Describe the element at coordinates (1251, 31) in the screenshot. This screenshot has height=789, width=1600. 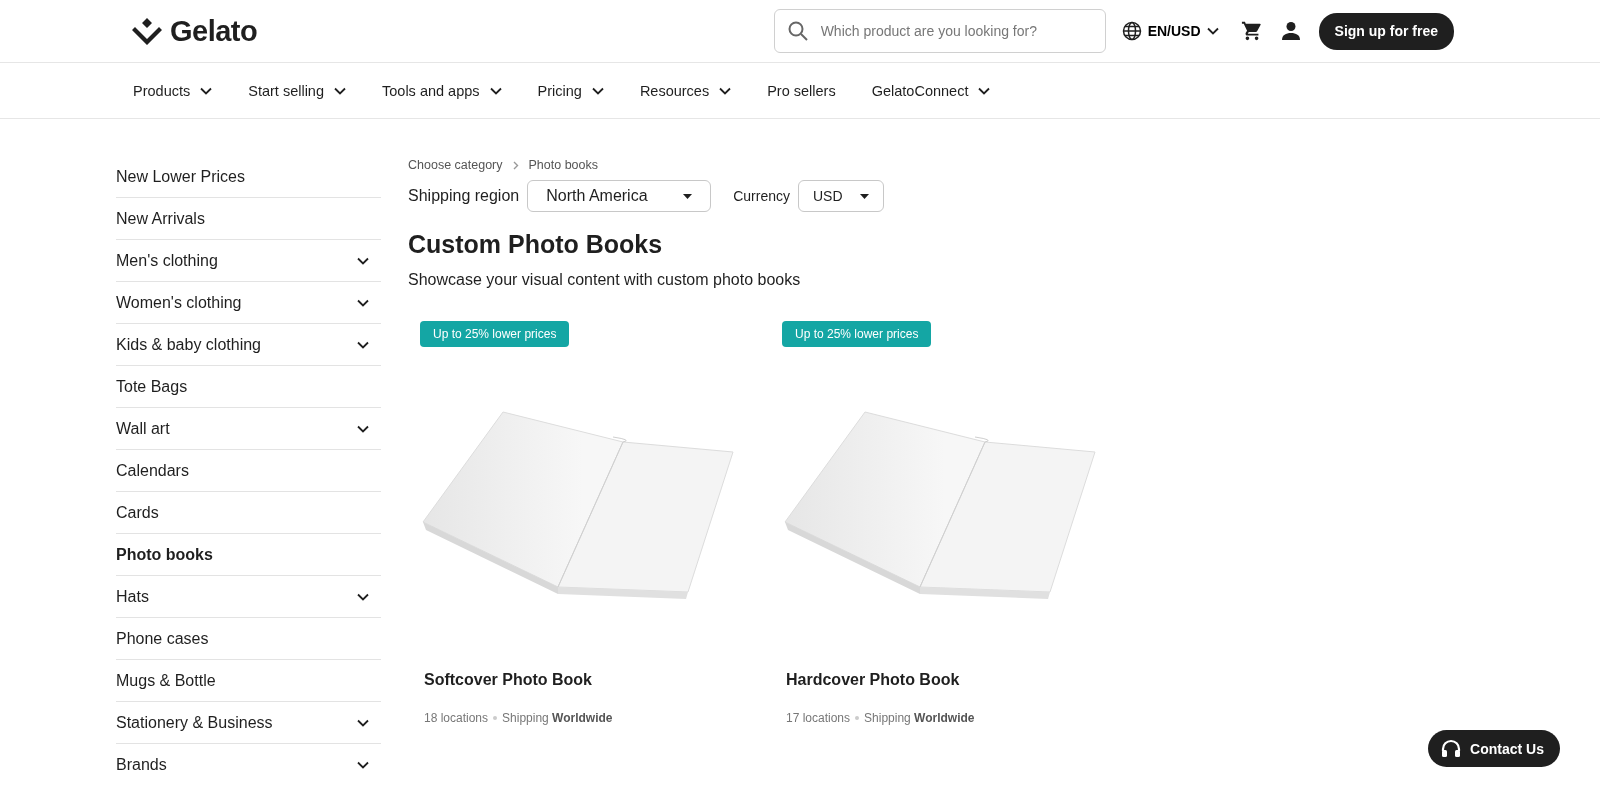
I see `cart-icon` at that location.